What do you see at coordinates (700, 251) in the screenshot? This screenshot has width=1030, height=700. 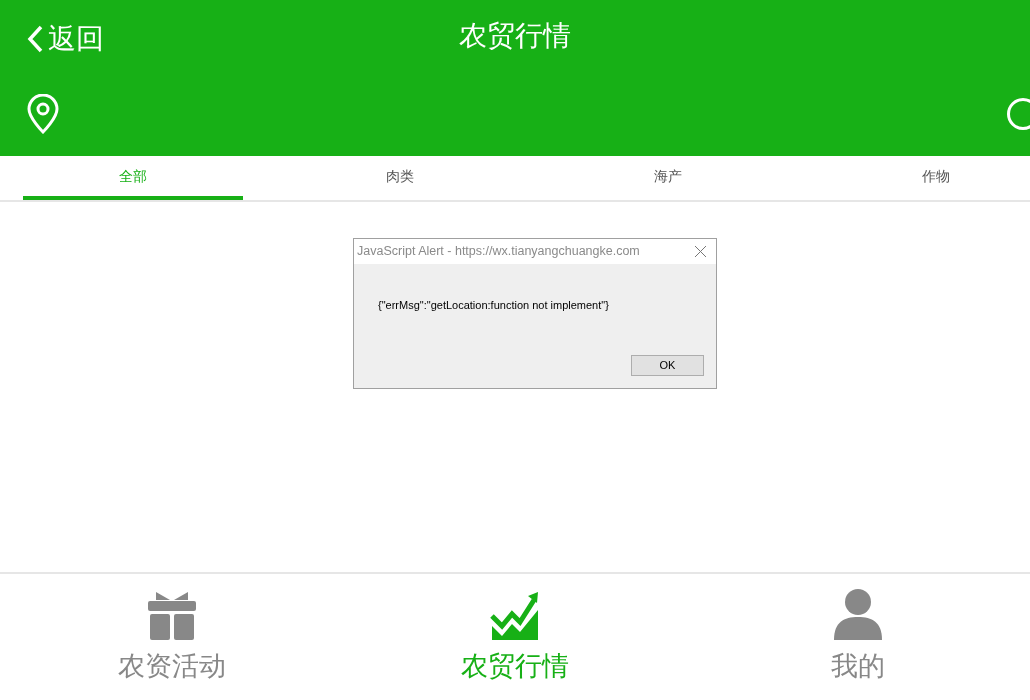 I see `close-icon` at bounding box center [700, 251].